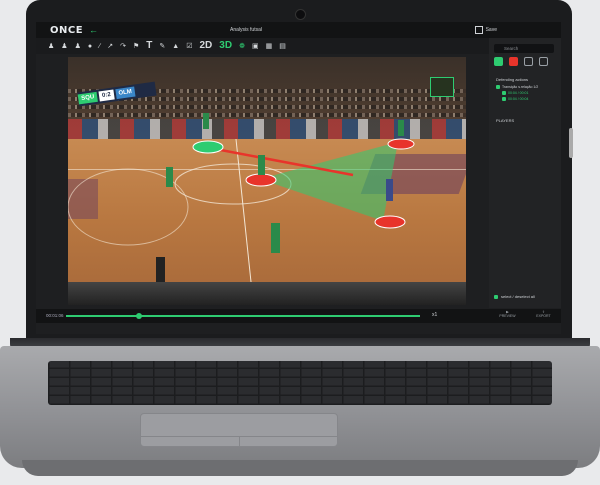  I want to click on checkbox-icon: ☑, so click(189, 46).